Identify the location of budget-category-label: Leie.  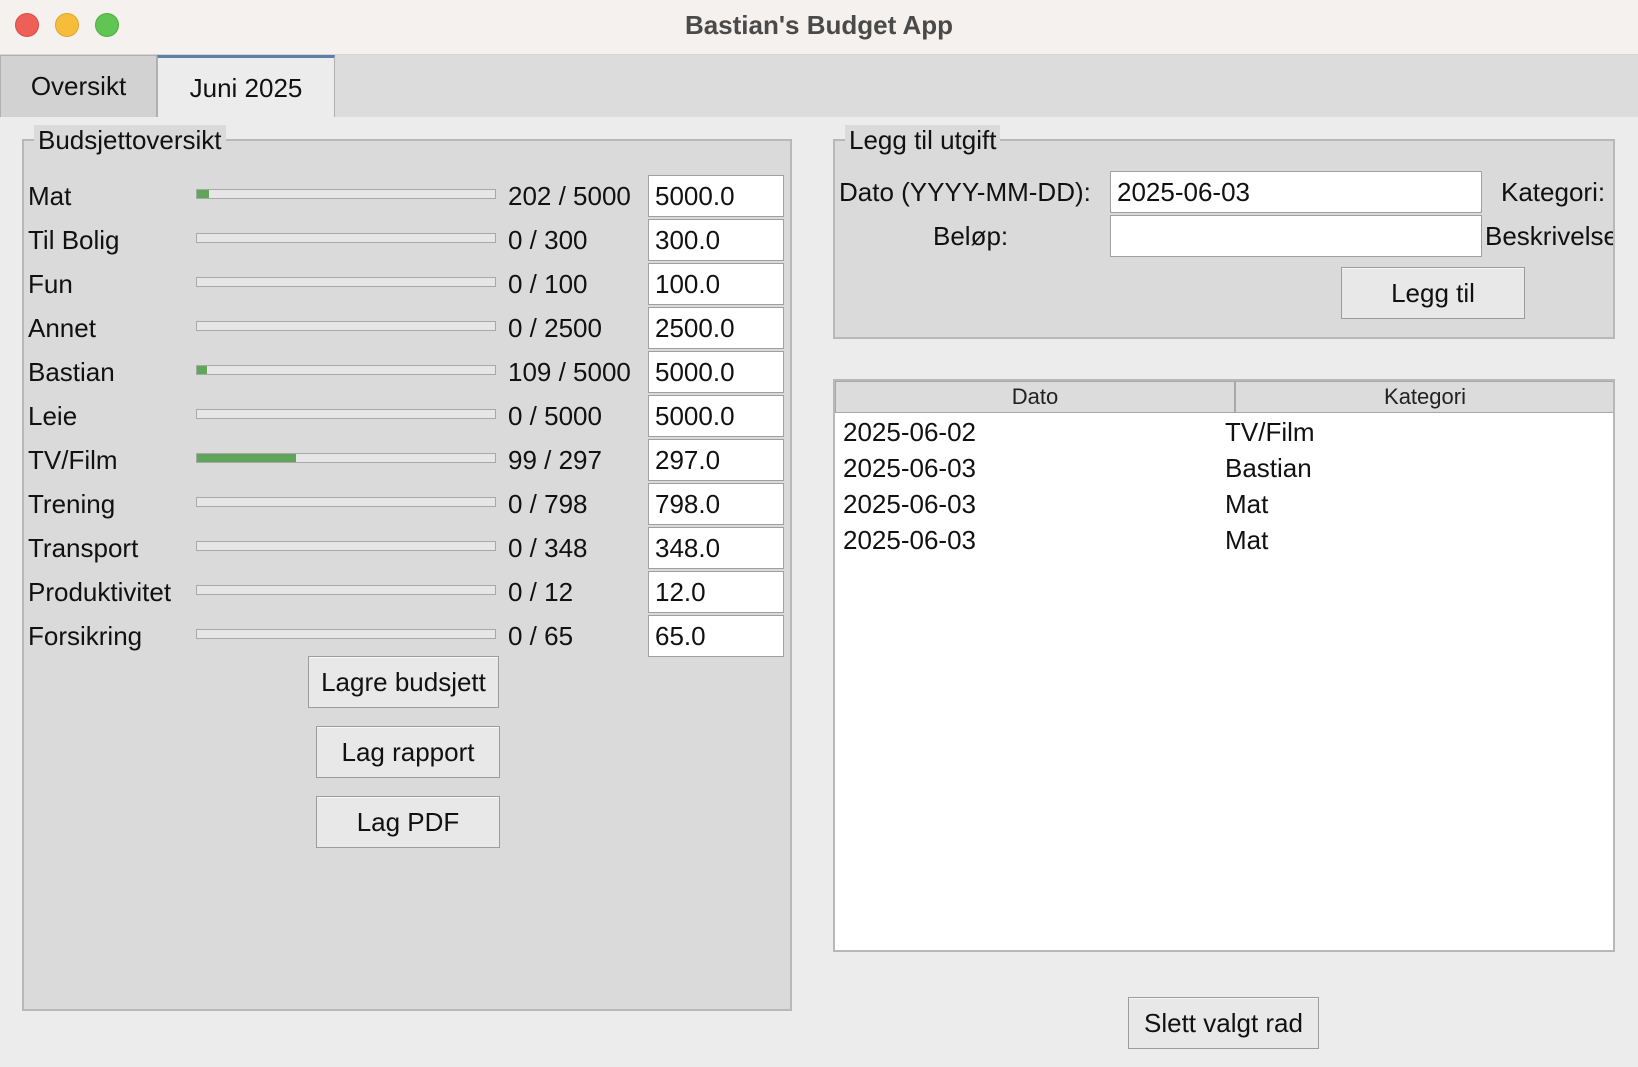
(53, 416).